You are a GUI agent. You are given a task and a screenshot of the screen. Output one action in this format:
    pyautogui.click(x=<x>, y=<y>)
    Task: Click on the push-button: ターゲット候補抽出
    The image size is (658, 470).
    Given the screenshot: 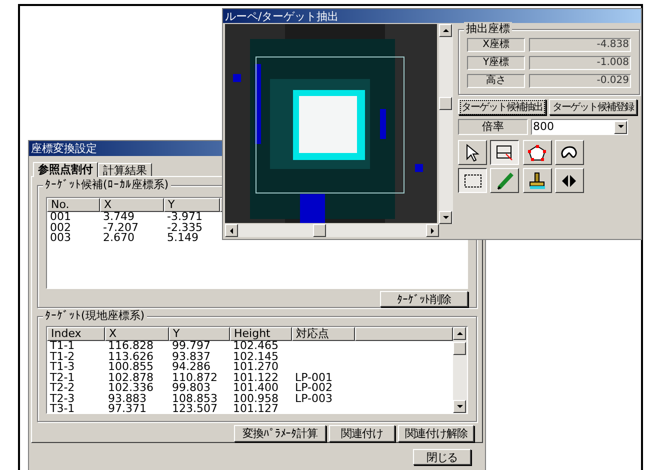 What is the action you would take?
    pyautogui.click(x=502, y=107)
    